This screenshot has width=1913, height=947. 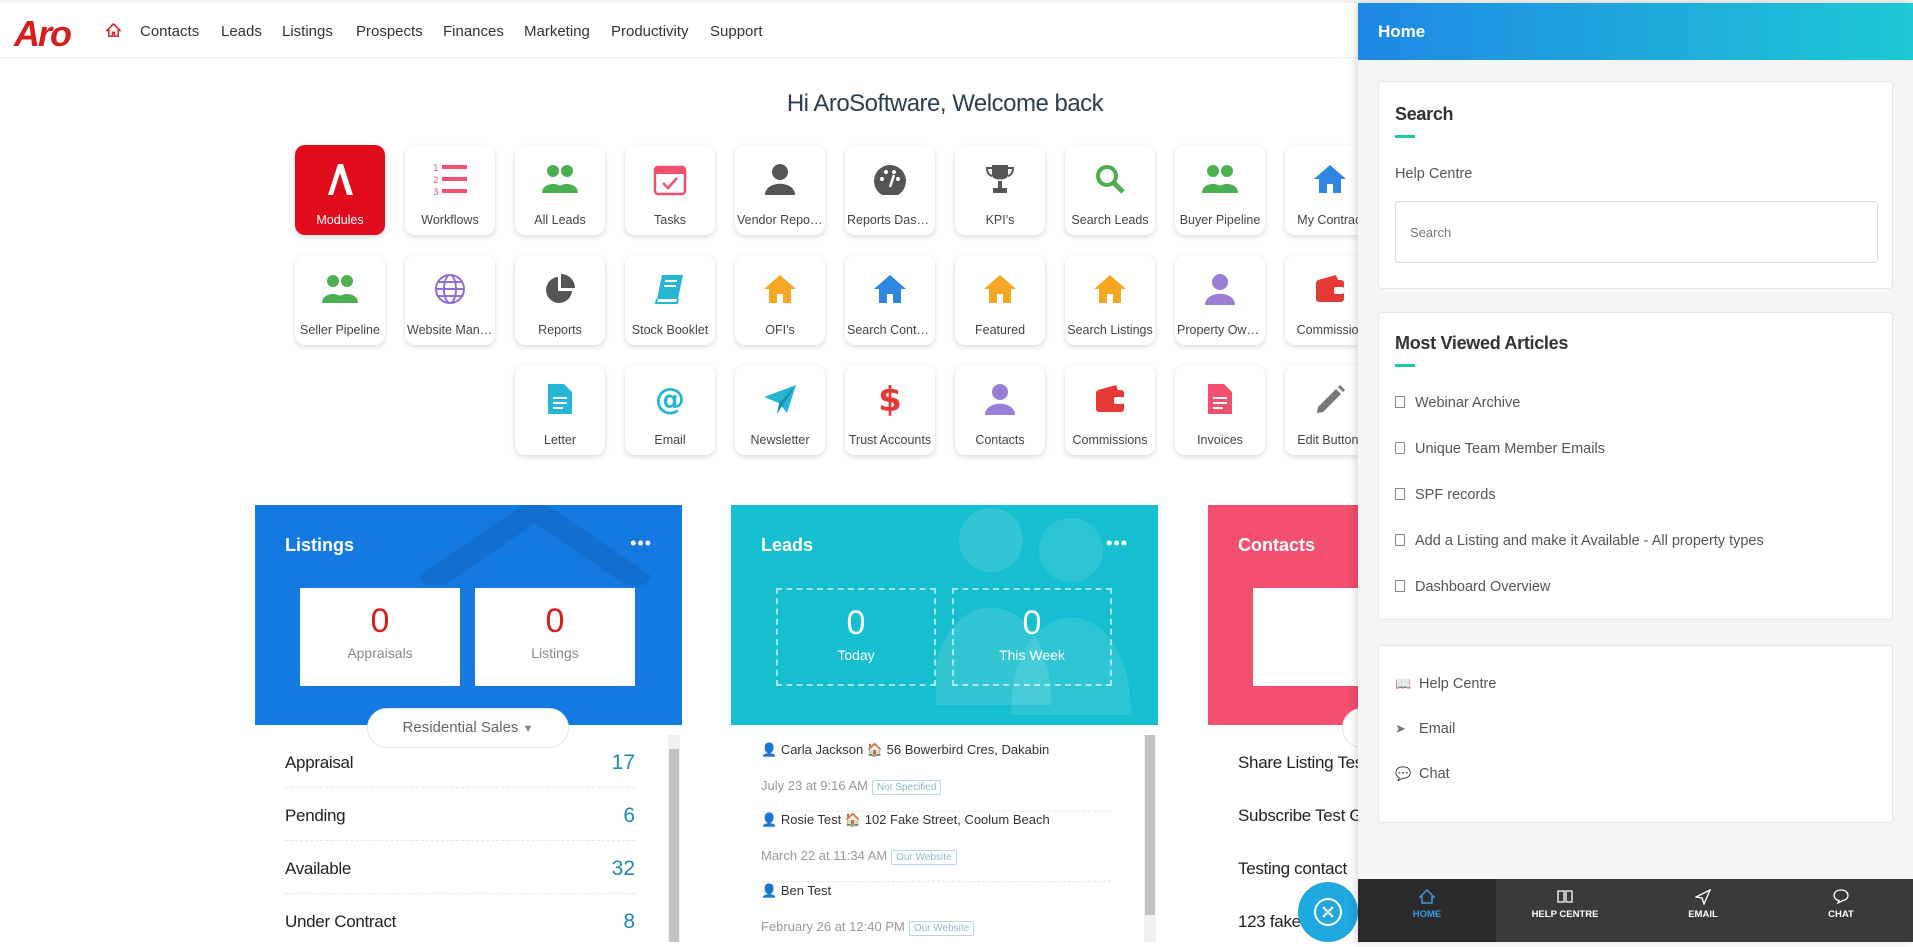 I want to click on person-icon: 👤, so click(x=769, y=749).